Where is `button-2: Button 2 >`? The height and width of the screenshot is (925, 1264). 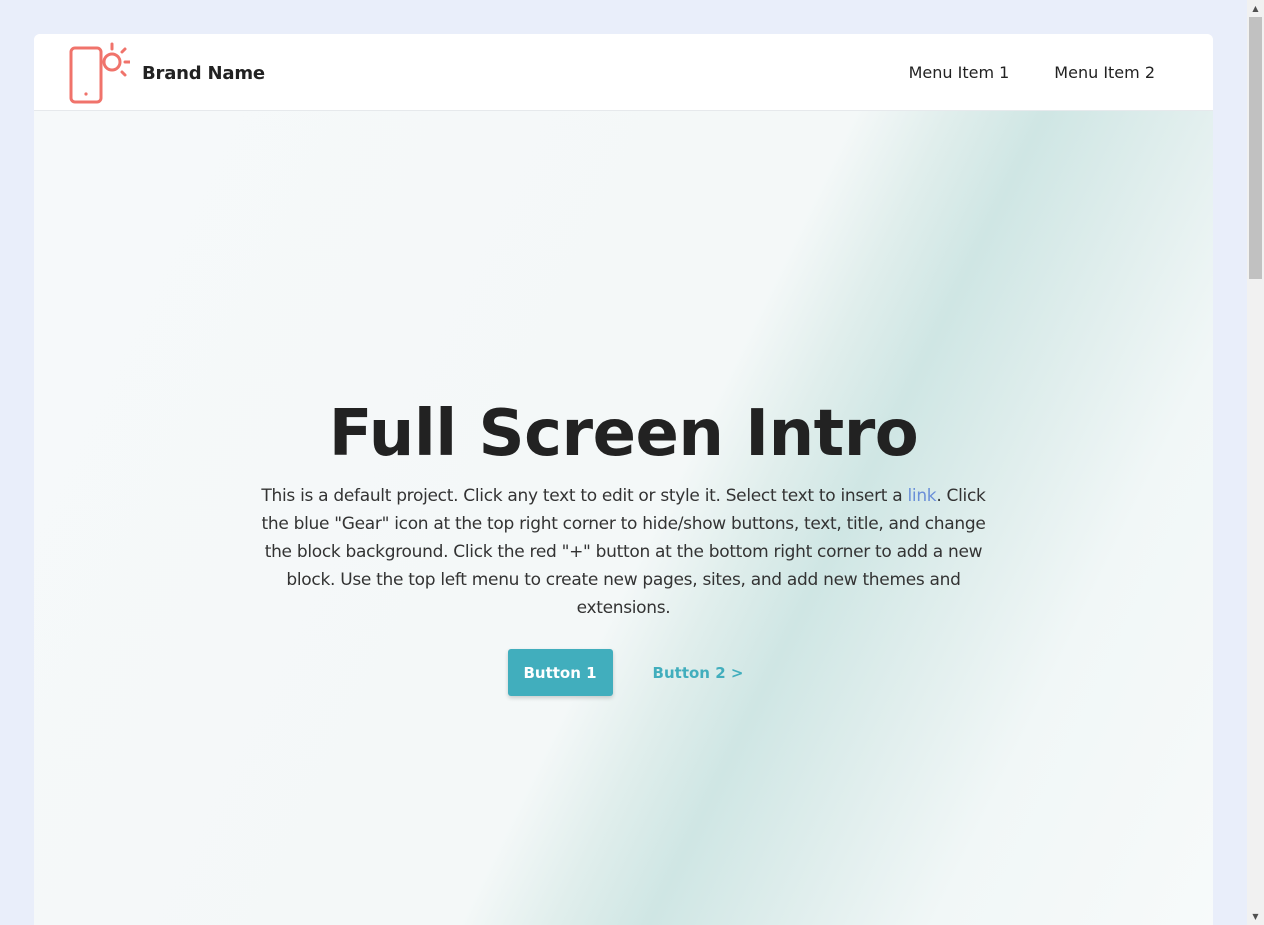 button-2: Button 2 > is located at coordinates (698, 673).